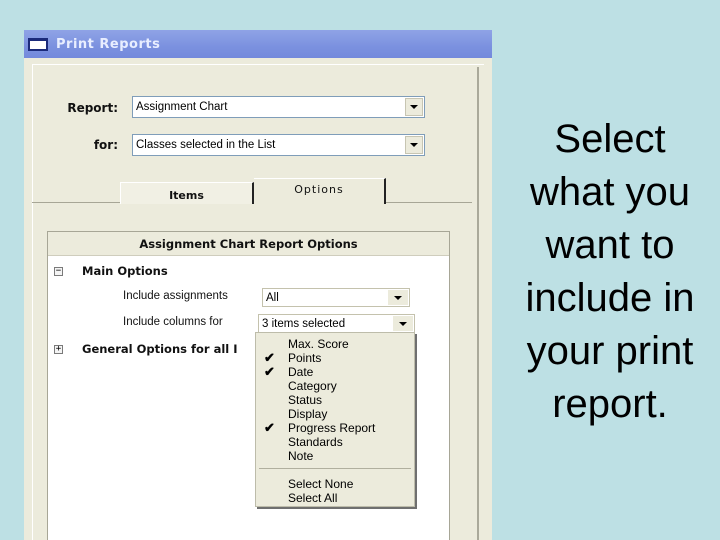 The image size is (720, 540). I want to click on for-select-value: Classes selected in the List, so click(206, 145).